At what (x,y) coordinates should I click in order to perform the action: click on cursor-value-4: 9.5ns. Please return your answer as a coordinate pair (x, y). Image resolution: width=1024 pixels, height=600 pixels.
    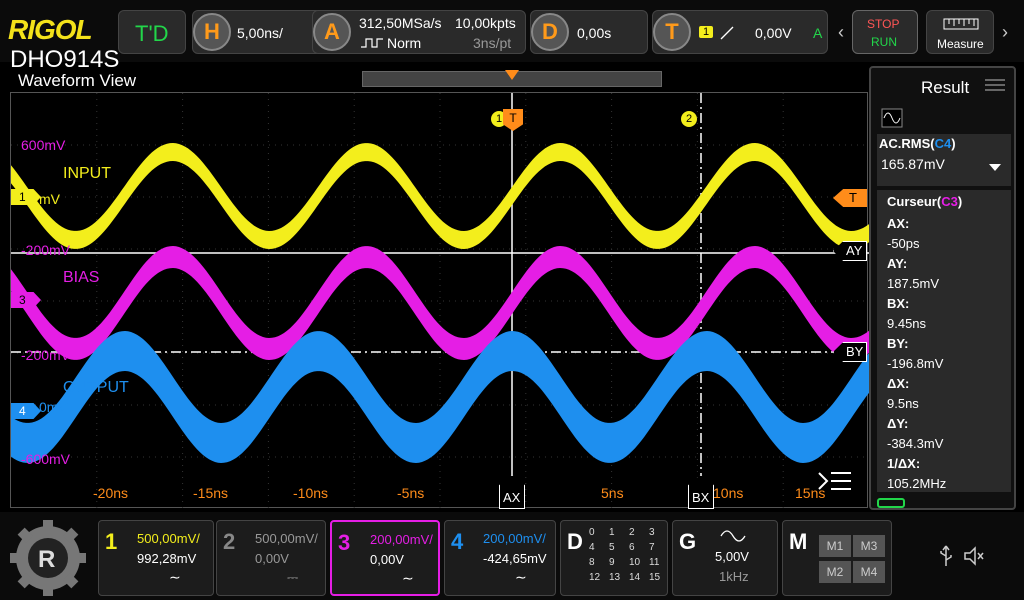
    Looking at the image, I should click on (903, 403).